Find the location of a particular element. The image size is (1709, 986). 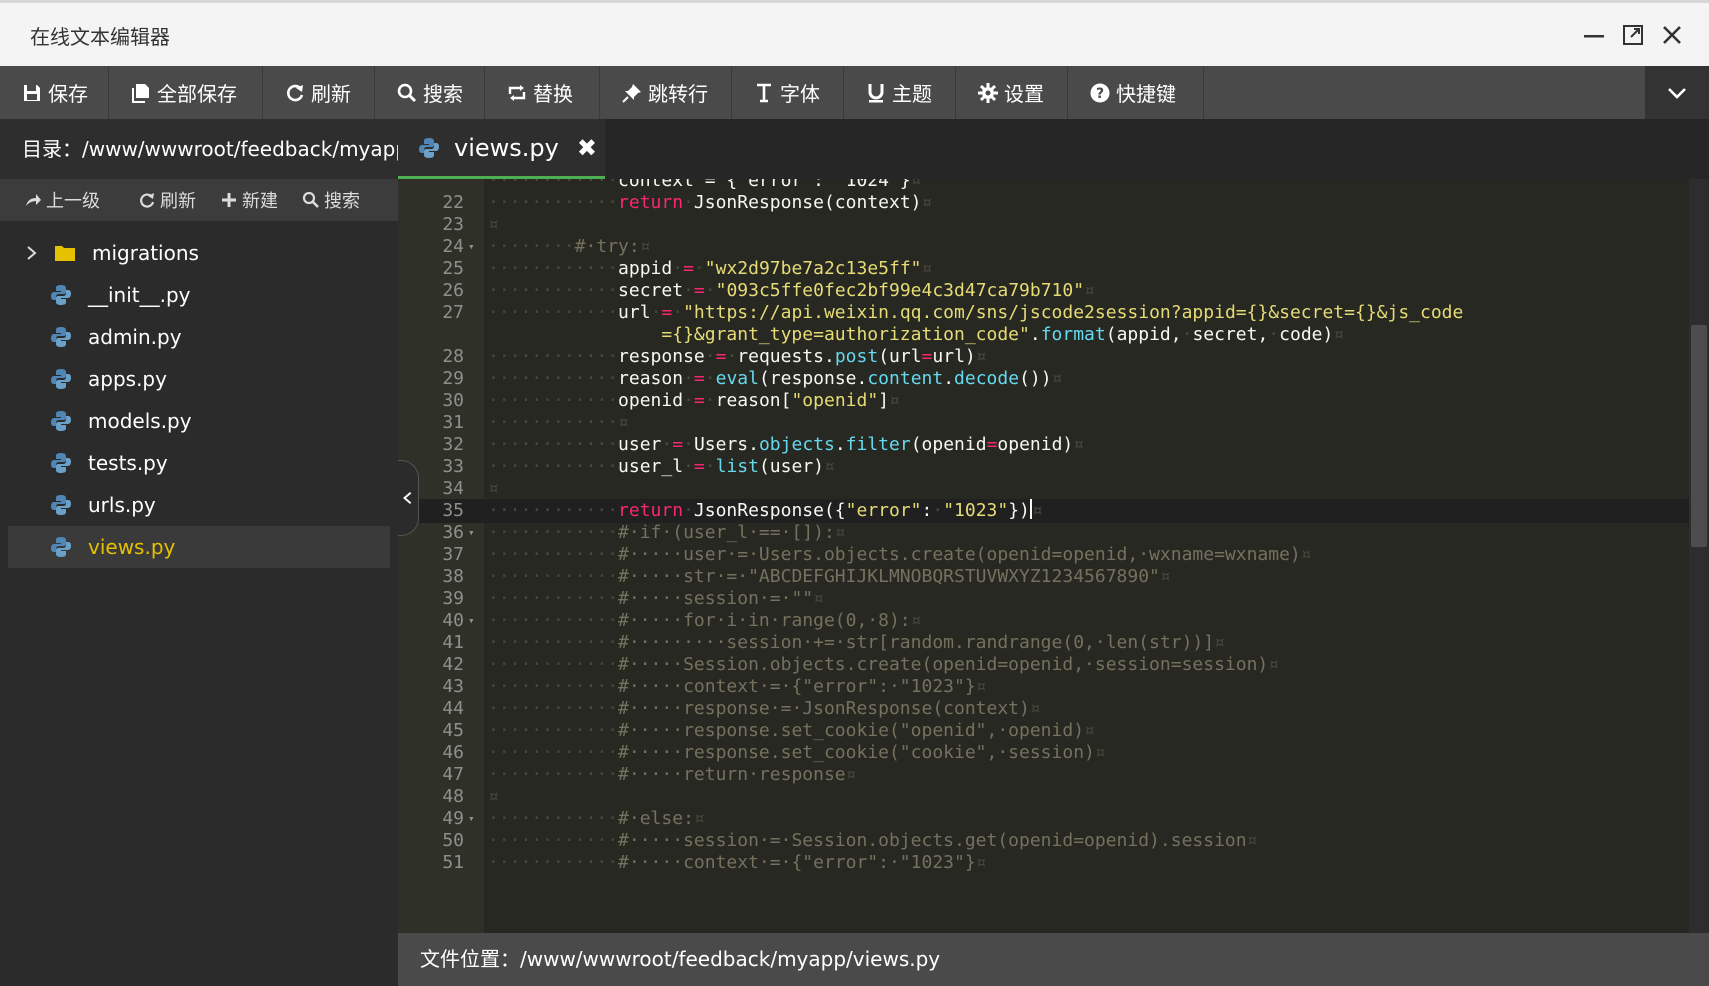

new-file-button: 新建 is located at coordinates (249, 200).